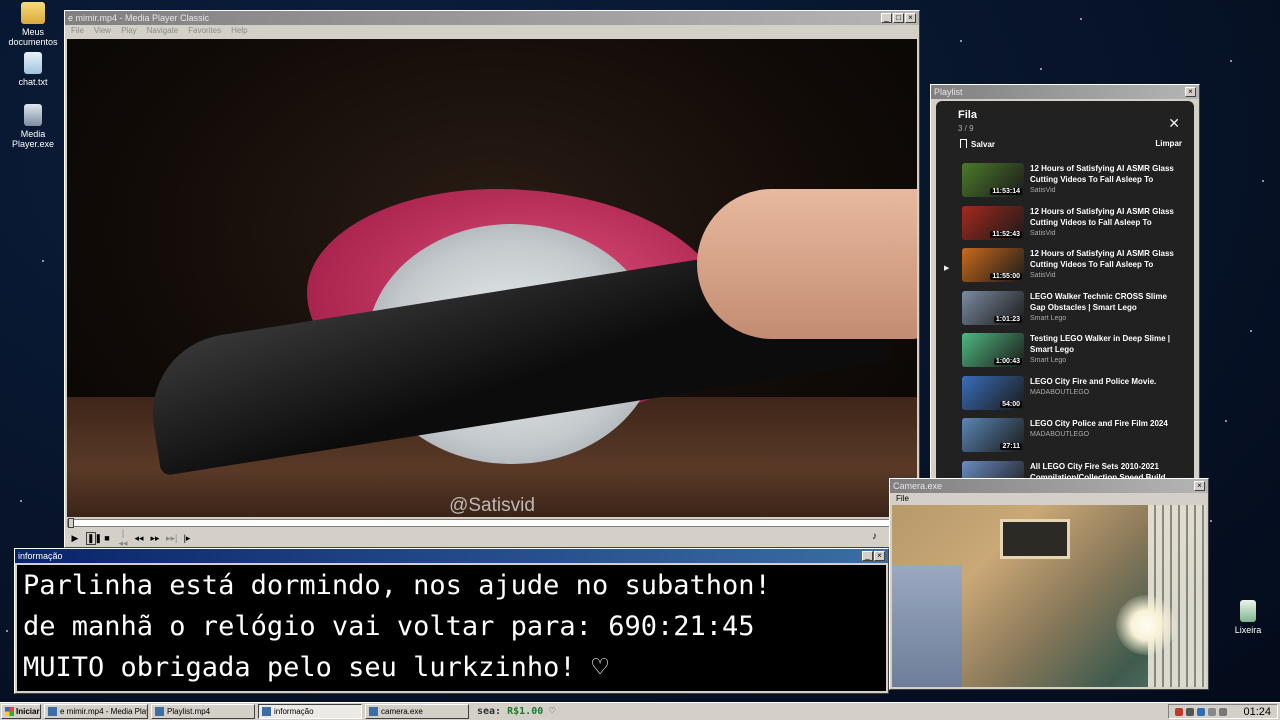 This screenshot has width=1280, height=720. What do you see at coordinates (492, 18) in the screenshot?
I see `media-player-titlebar: e mimir.mp4 - Media Player Classic _ □ ×` at bounding box center [492, 18].